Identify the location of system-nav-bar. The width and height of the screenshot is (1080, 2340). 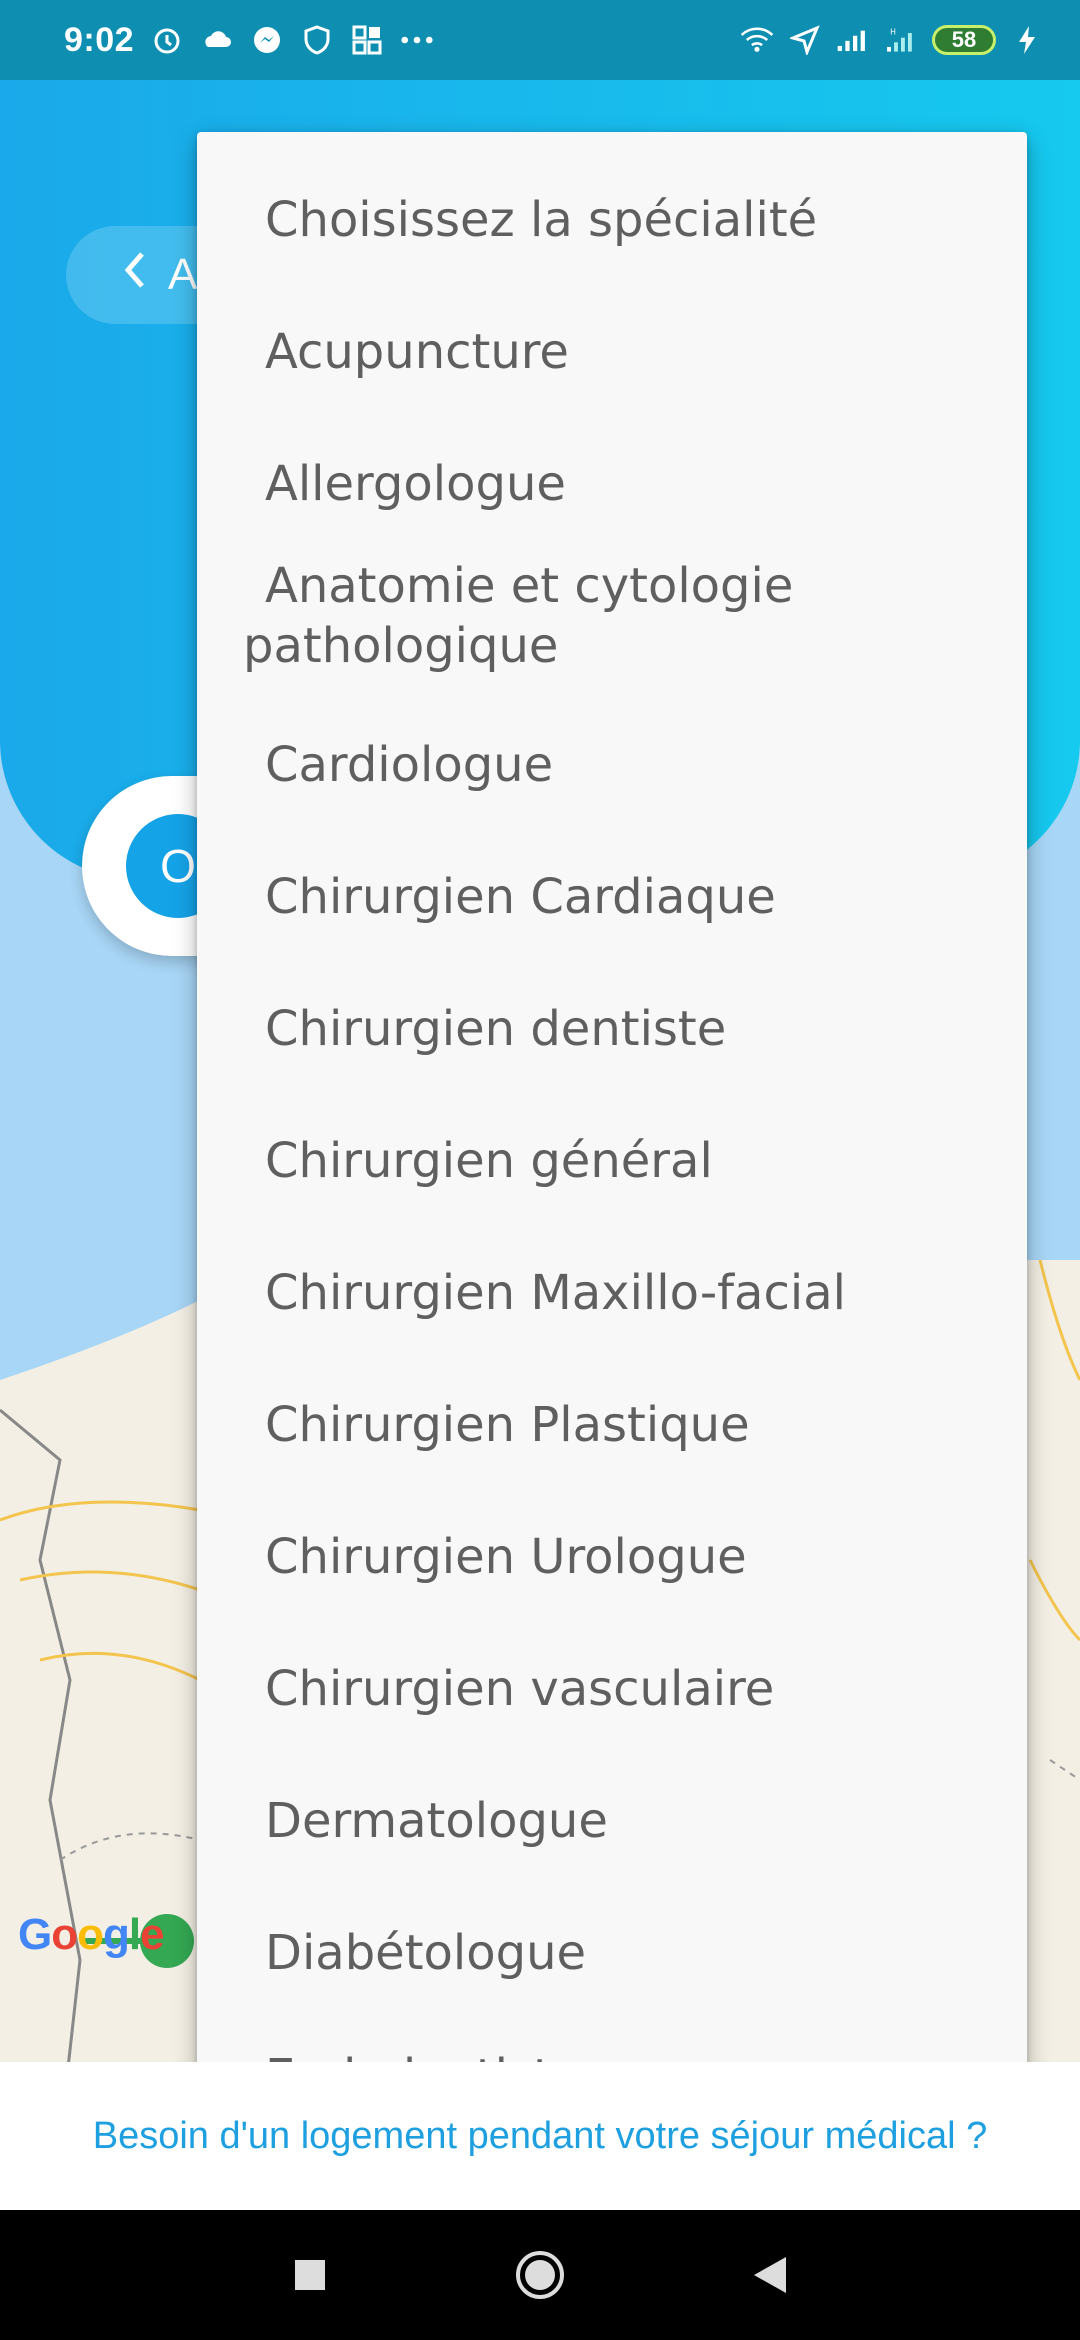
(540, 2275).